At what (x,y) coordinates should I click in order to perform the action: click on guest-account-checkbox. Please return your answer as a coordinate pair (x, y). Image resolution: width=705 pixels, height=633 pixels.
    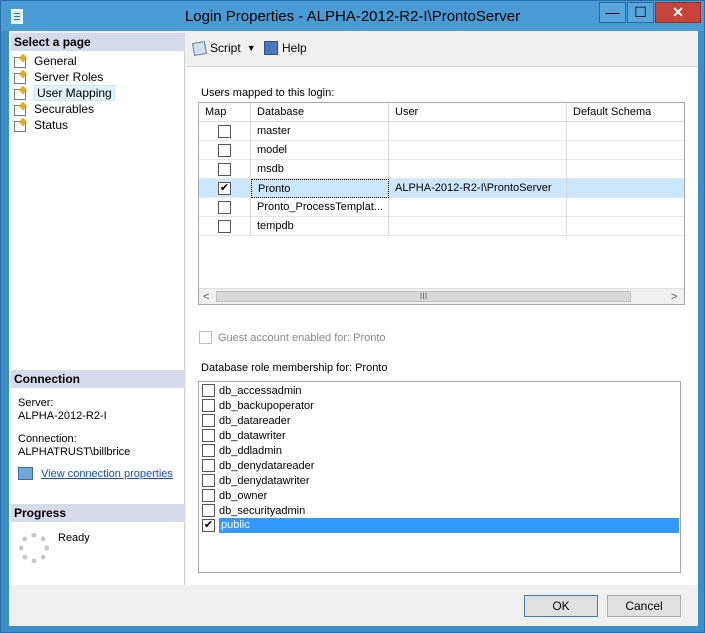
    Looking at the image, I should click on (205, 337).